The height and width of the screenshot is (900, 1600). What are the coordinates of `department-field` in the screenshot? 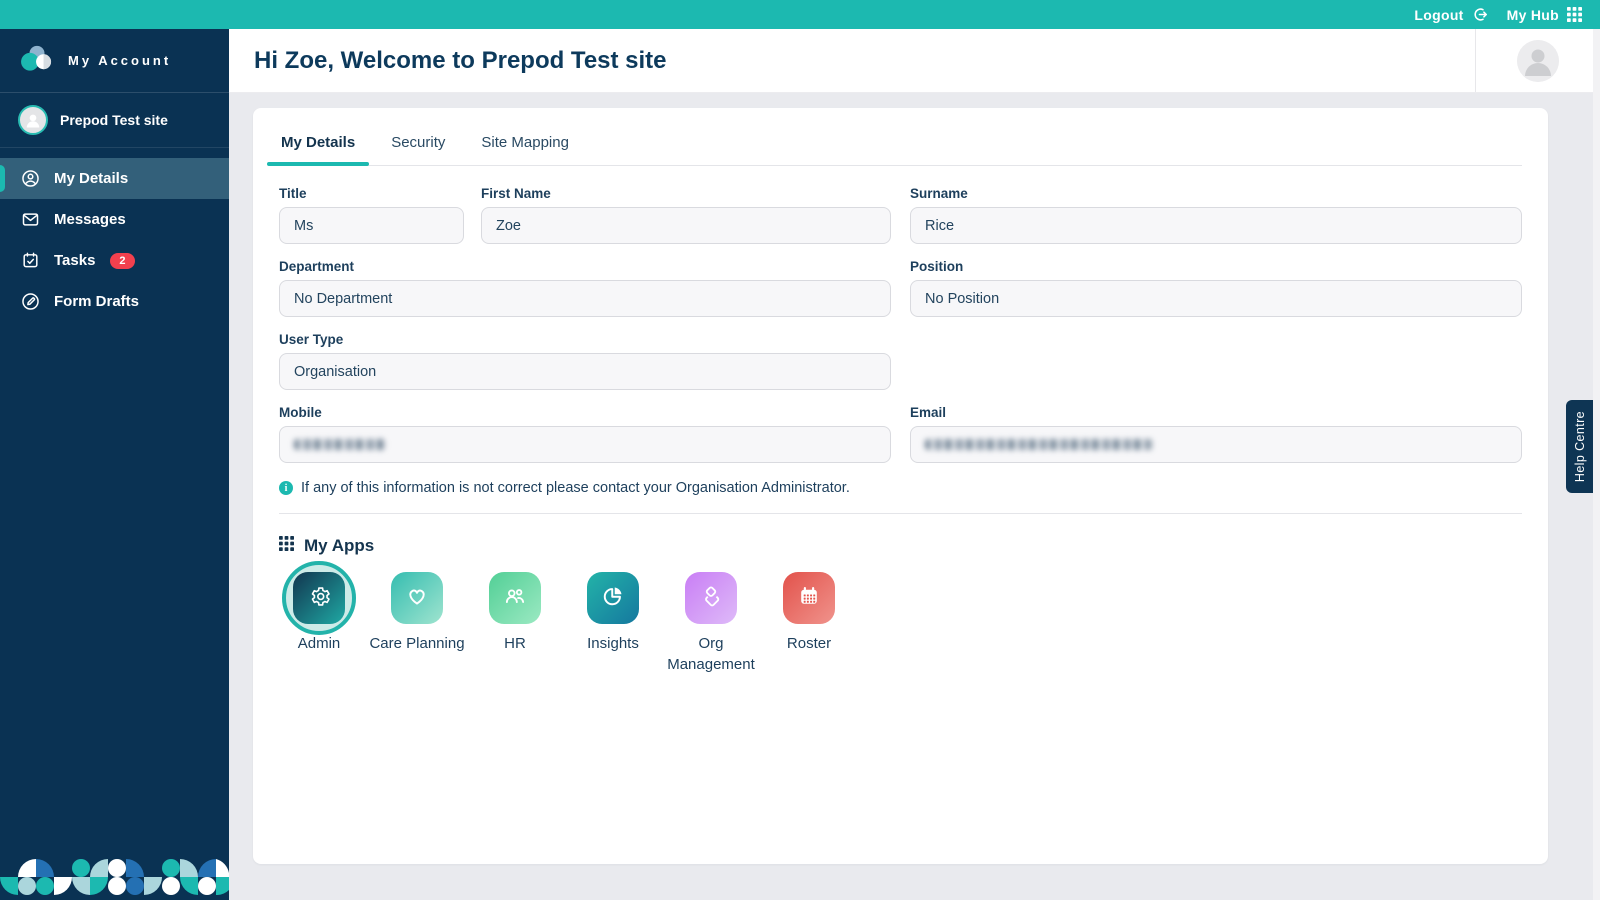 It's located at (585, 298).